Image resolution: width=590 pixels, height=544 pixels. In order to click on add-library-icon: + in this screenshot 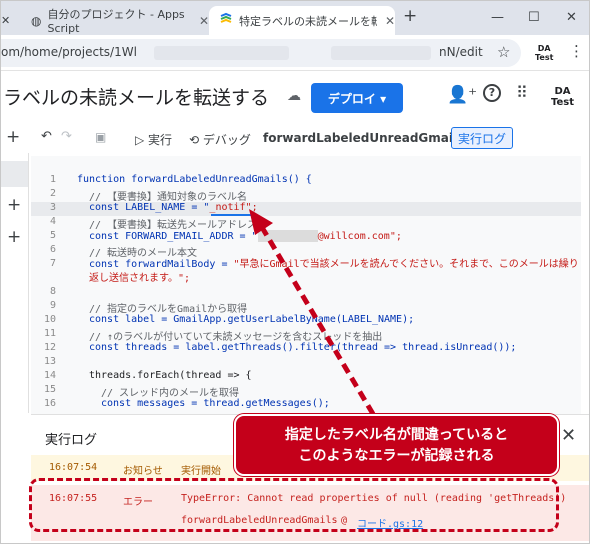, I will do `click(14, 205)`.